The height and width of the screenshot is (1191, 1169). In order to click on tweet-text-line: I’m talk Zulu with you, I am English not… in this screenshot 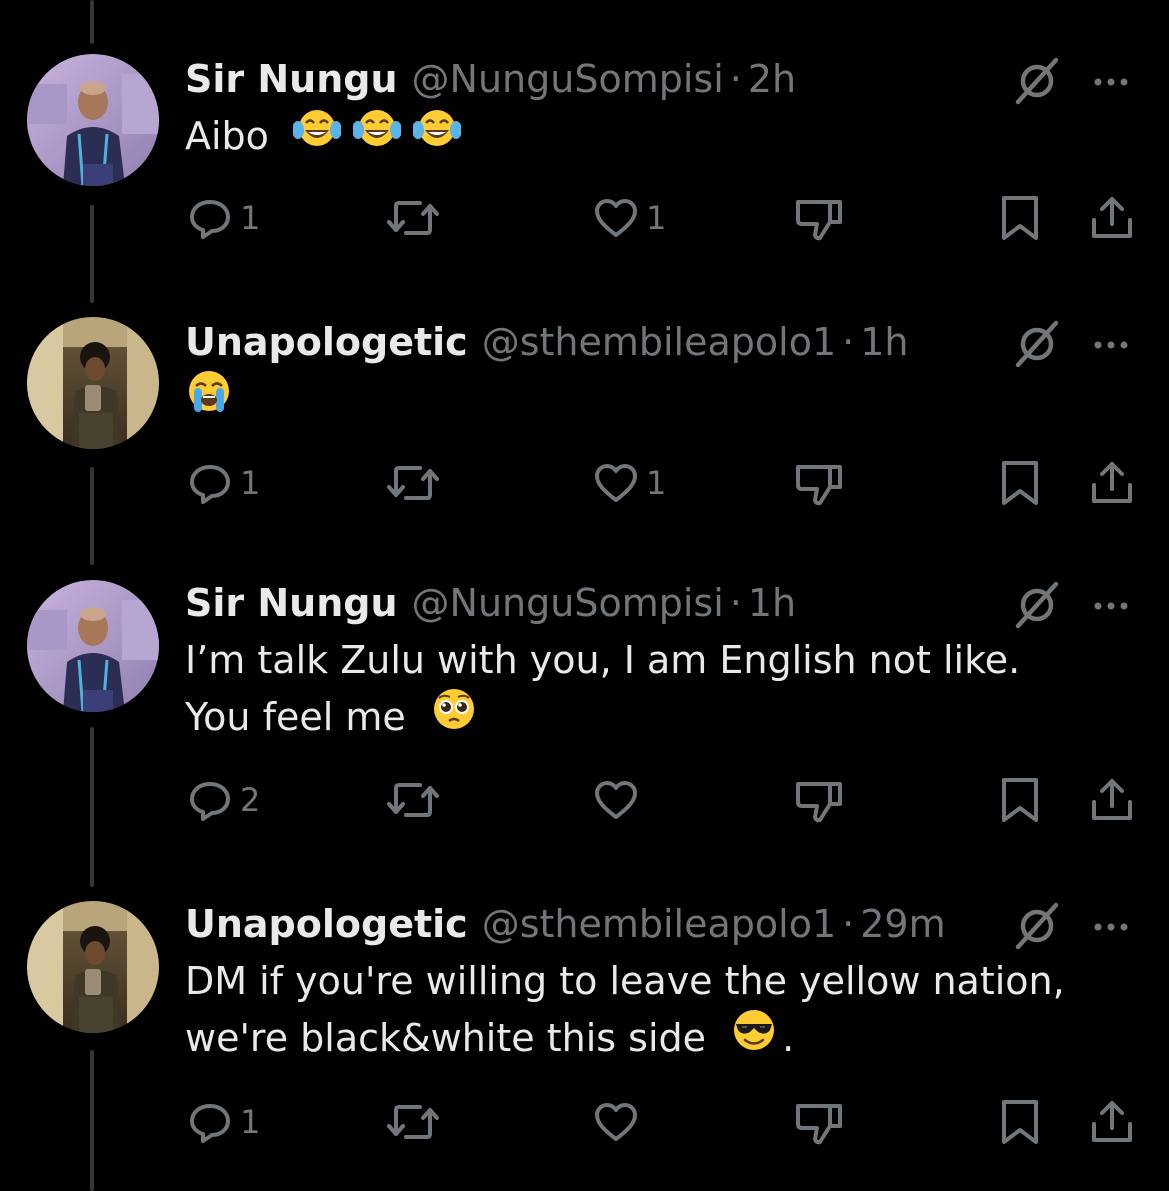, I will do `click(603, 660)`.